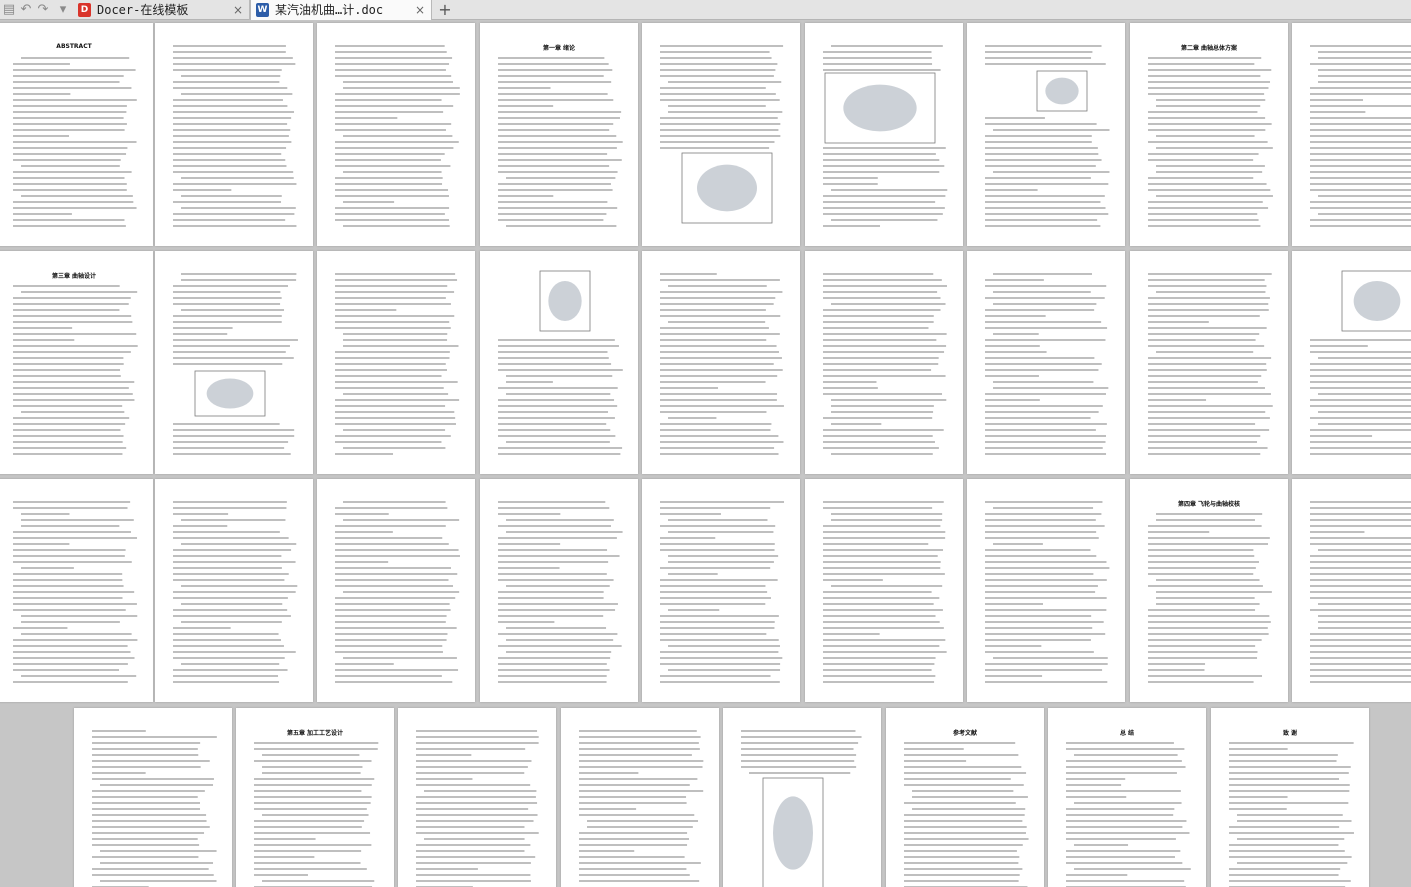 This screenshot has width=1411, height=887. I want to click on tab-docer: D Docer-在线模板 ×, so click(161, 10).